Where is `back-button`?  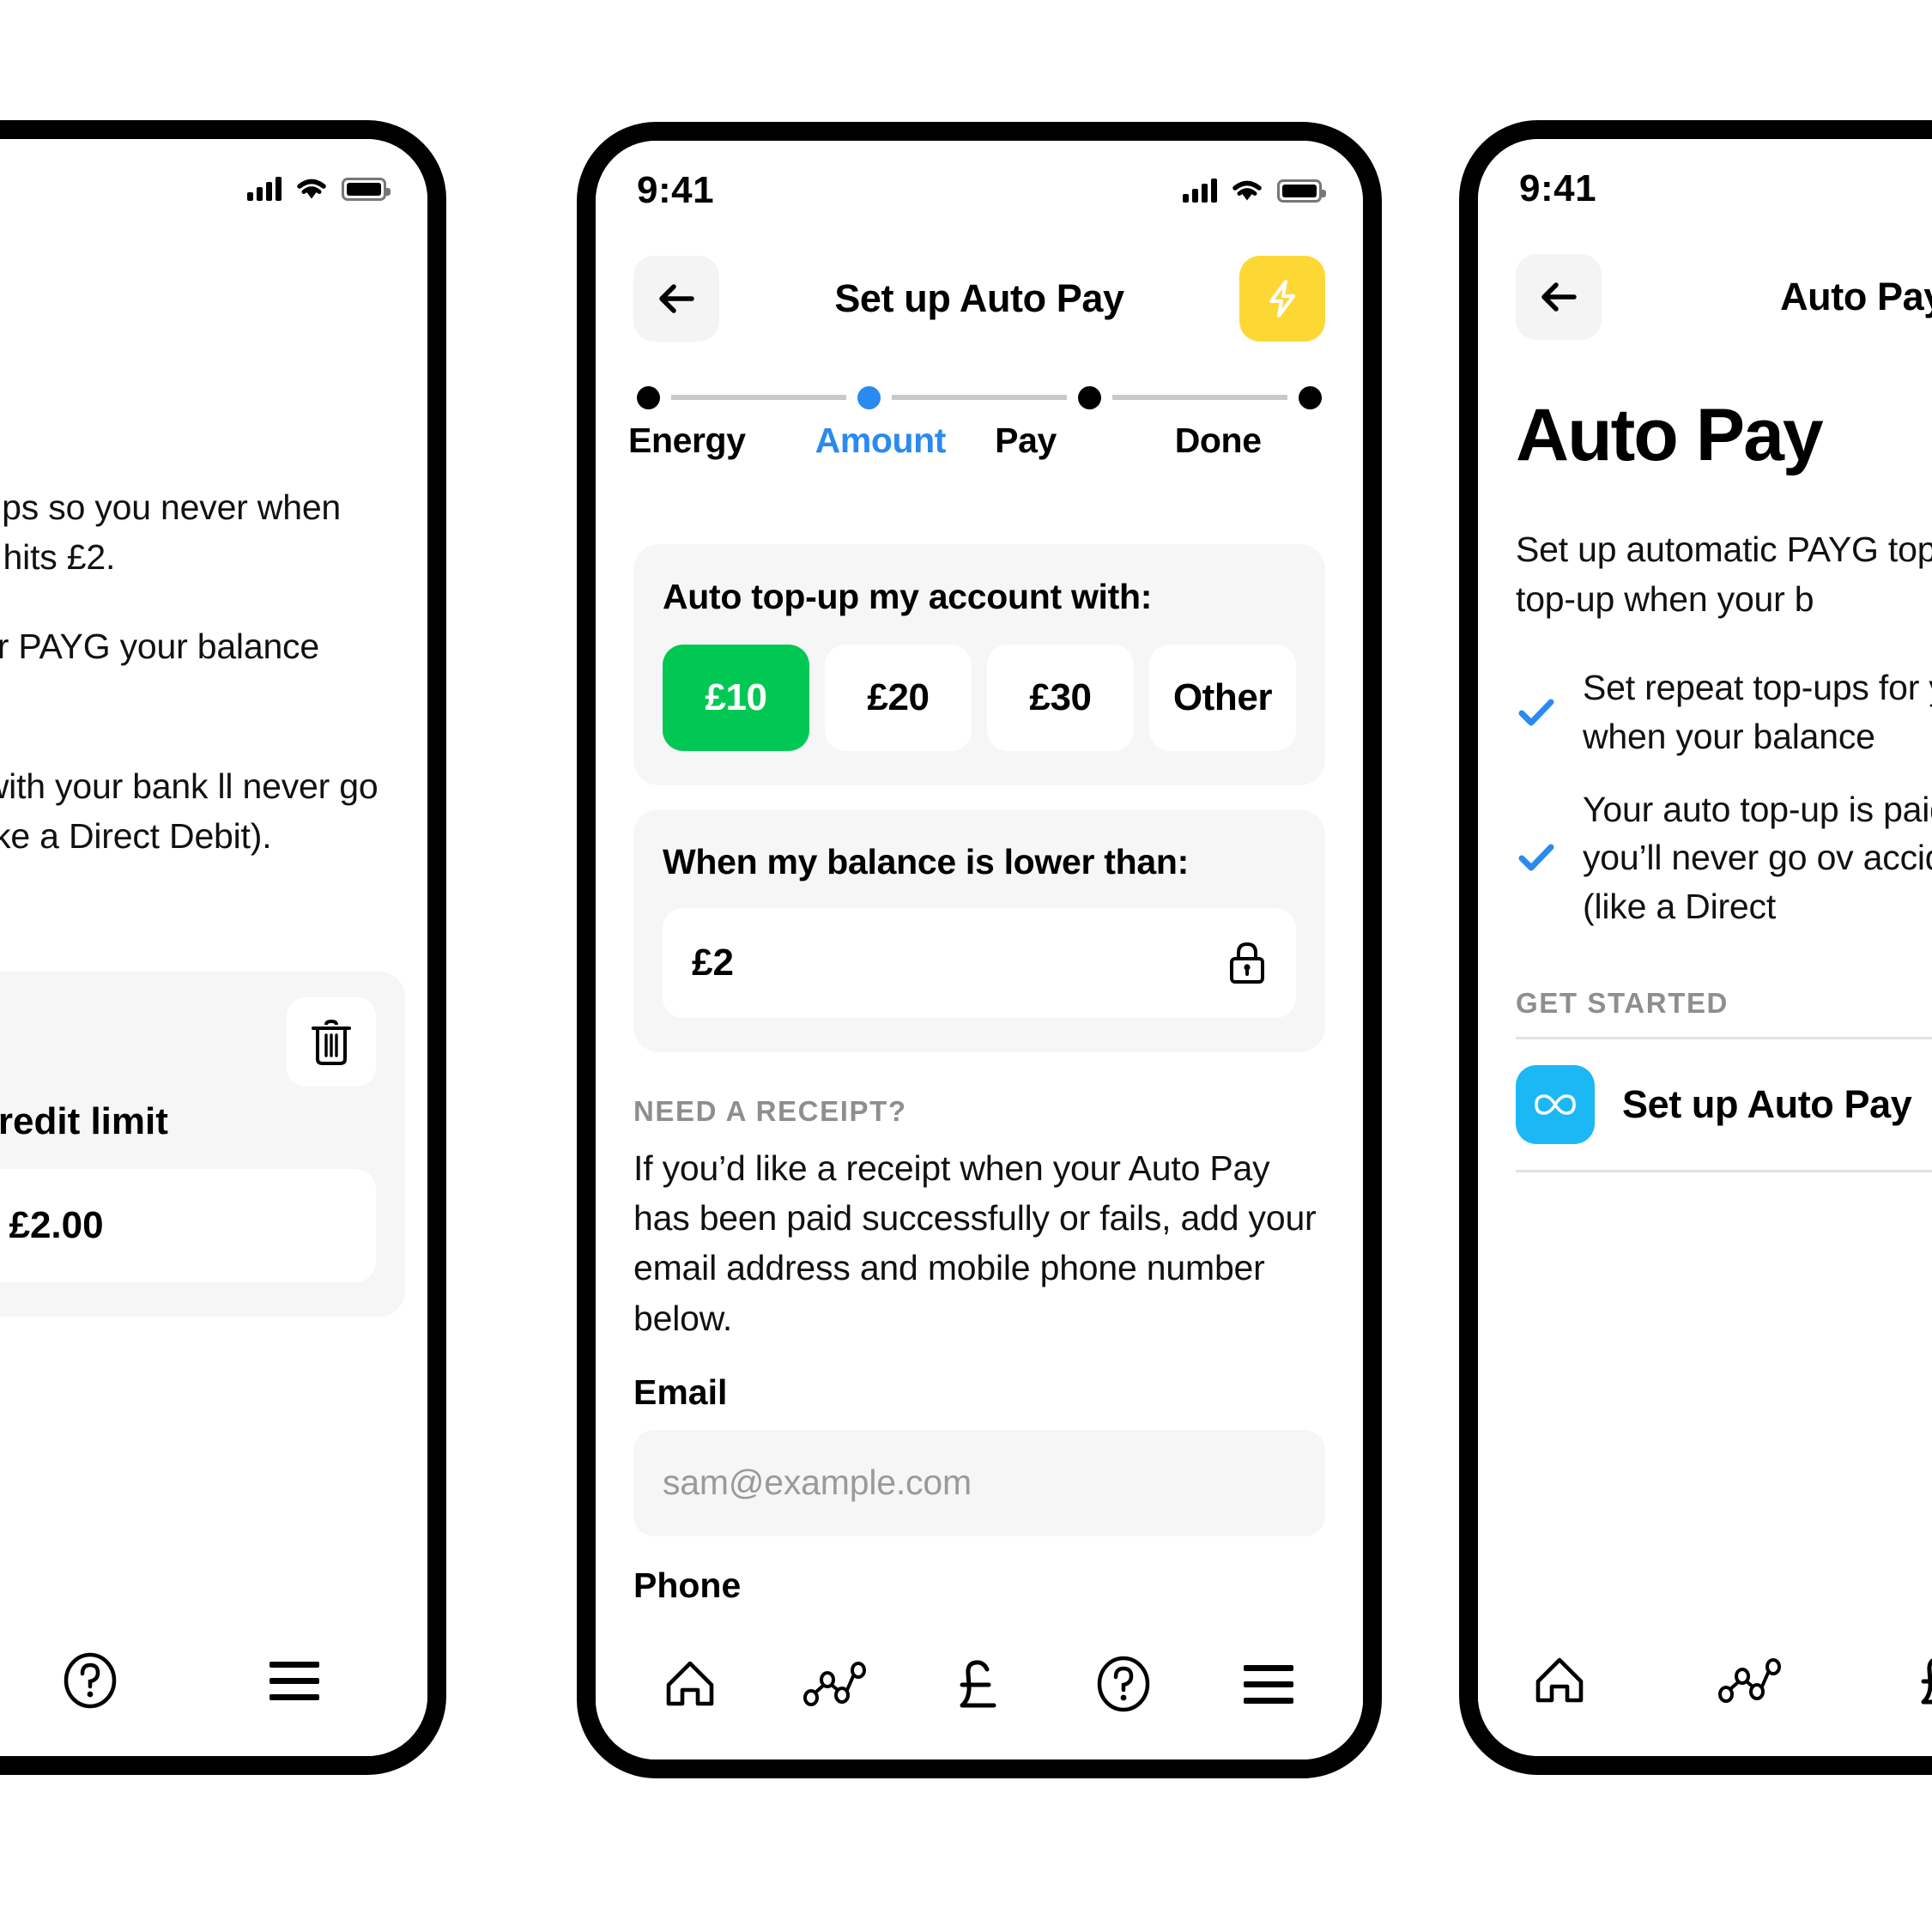 back-button is located at coordinates (676, 299).